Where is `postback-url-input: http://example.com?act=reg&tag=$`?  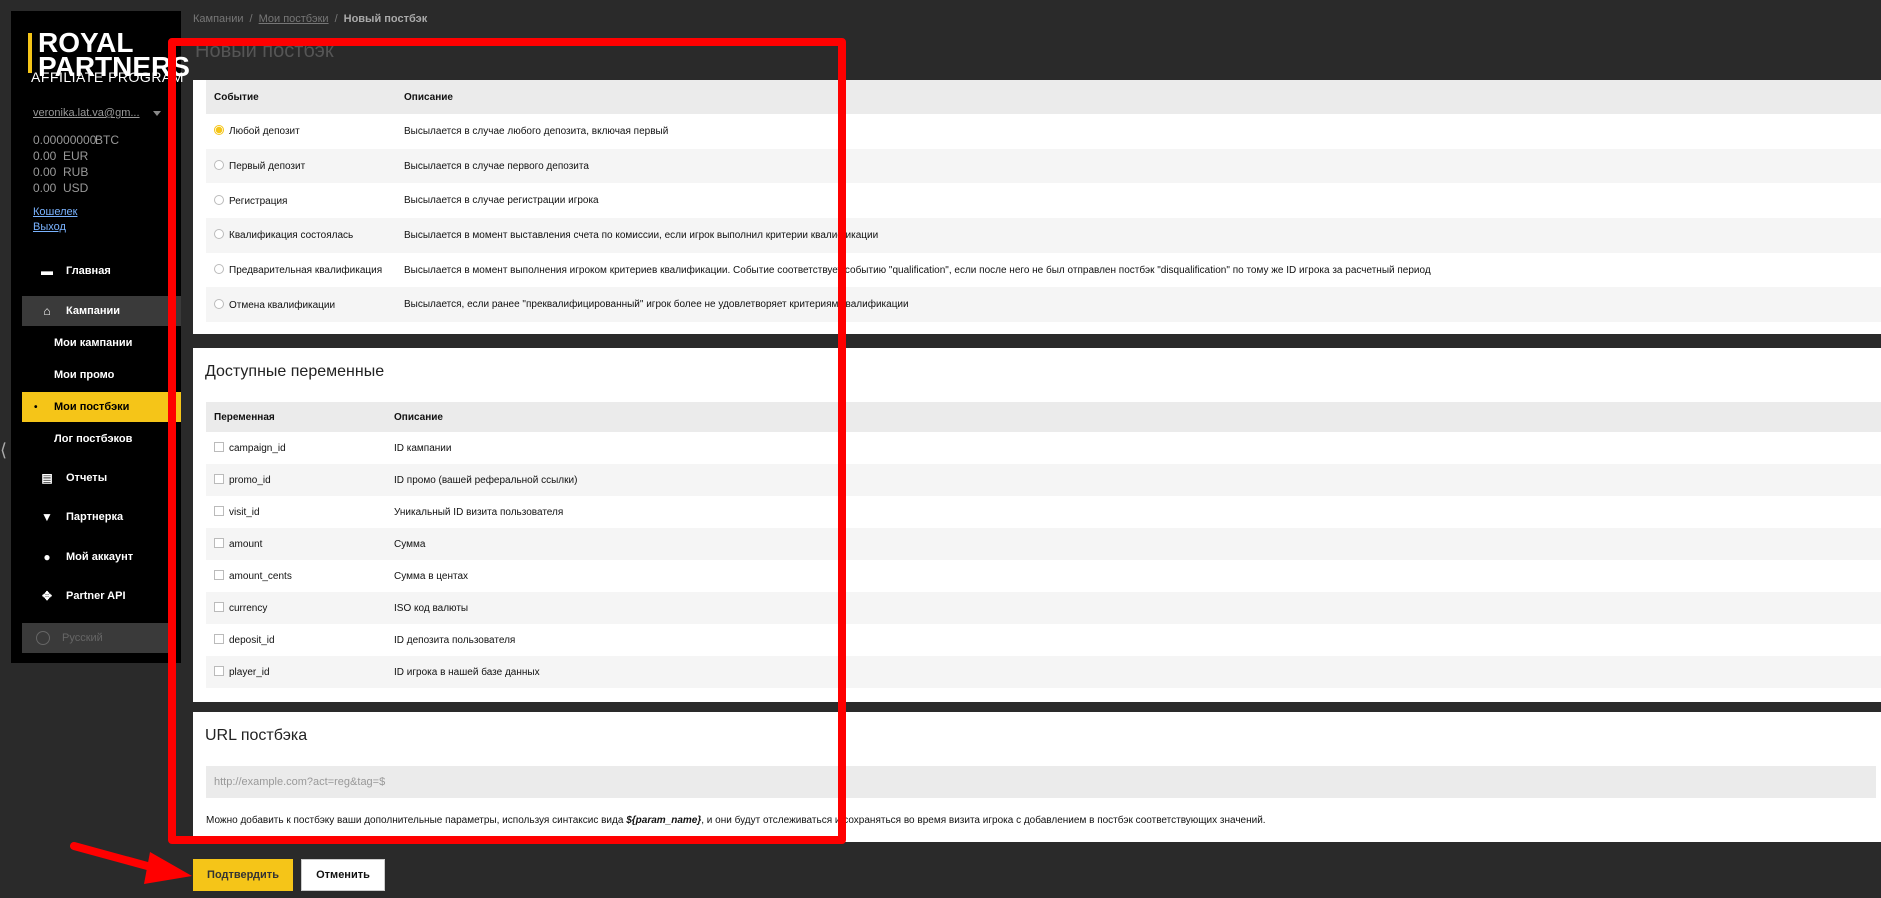
postback-url-input: http://example.com?act=reg&tag=$ is located at coordinates (1041, 782).